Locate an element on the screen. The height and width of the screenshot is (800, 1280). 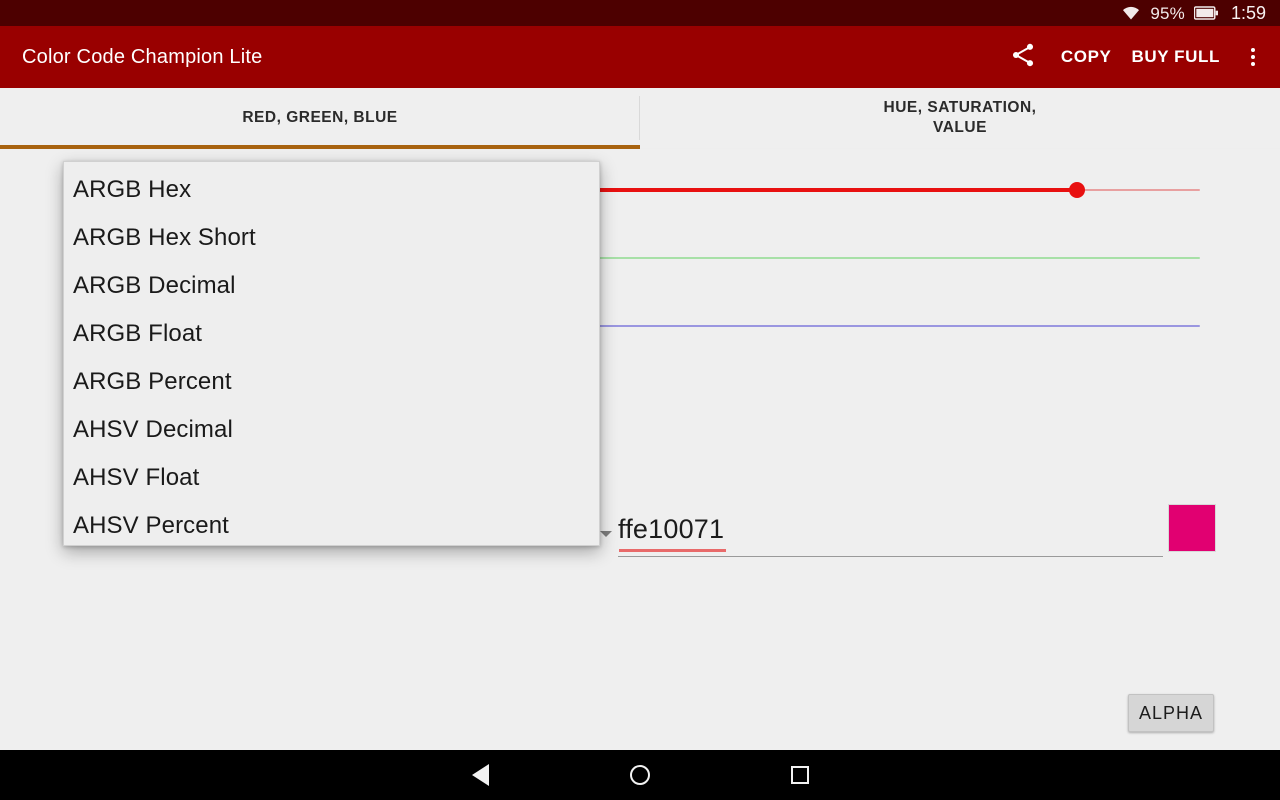
alpha-button-label: ALPHA is located at coordinates (1171, 712).